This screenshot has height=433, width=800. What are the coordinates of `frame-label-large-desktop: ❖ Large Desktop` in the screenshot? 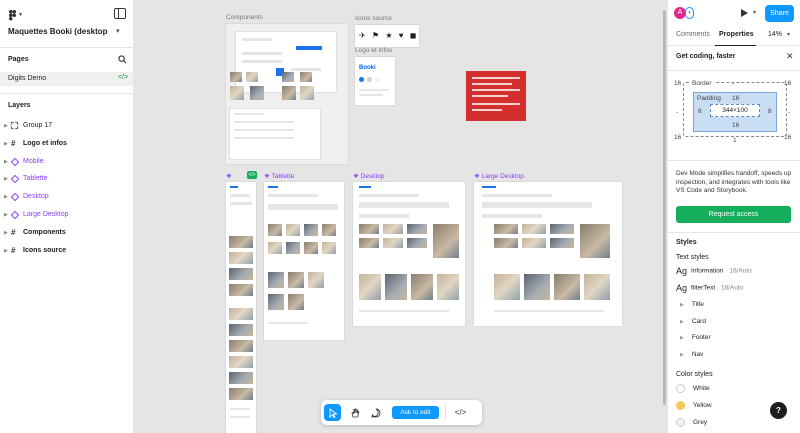 It's located at (499, 176).